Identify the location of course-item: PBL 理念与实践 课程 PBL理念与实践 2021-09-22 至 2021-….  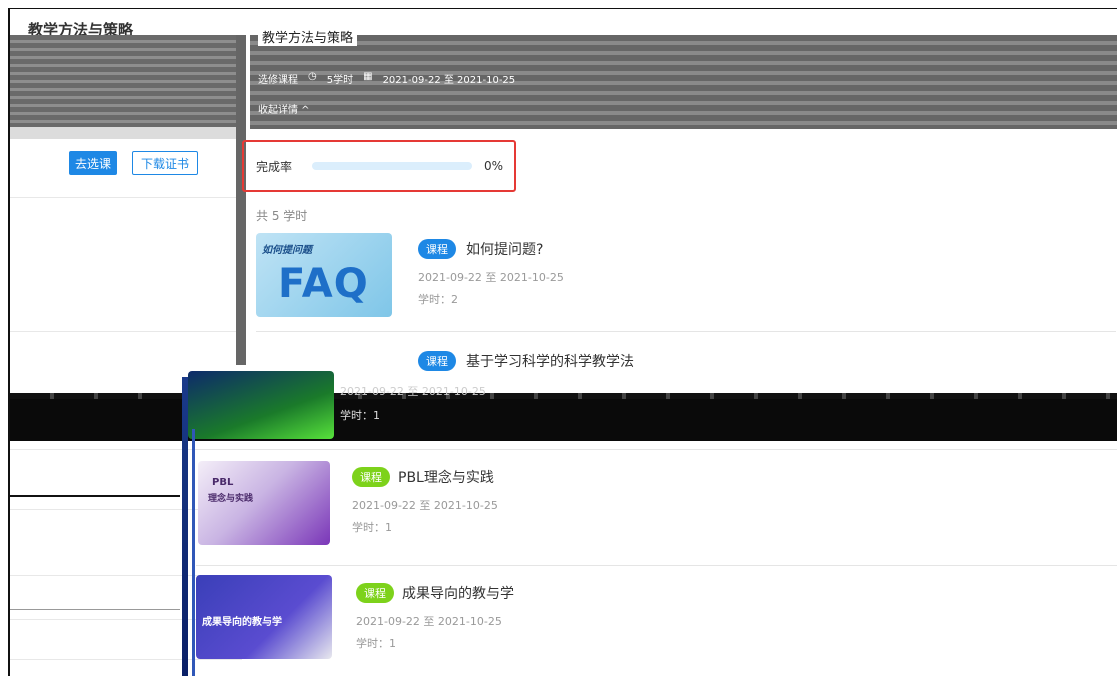
(648, 506).